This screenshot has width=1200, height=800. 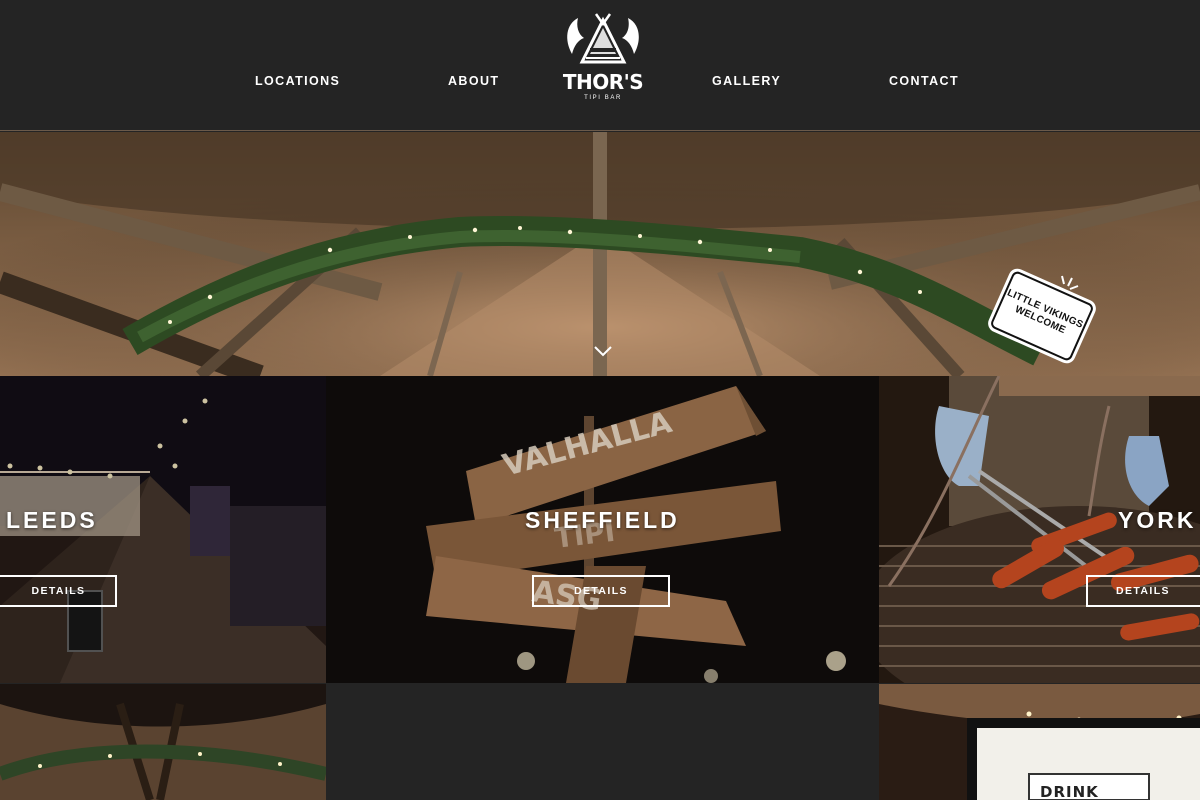 What do you see at coordinates (746, 81) in the screenshot?
I see `nav-gallery: GALLERY` at bounding box center [746, 81].